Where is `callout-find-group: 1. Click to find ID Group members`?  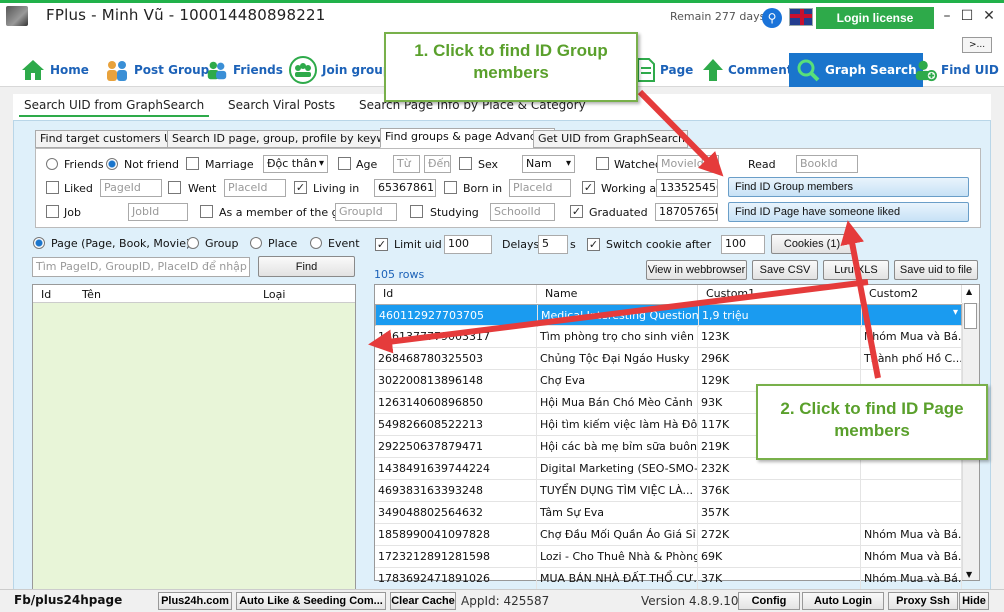 callout-find-group: 1. Click to find ID Group members is located at coordinates (511, 67).